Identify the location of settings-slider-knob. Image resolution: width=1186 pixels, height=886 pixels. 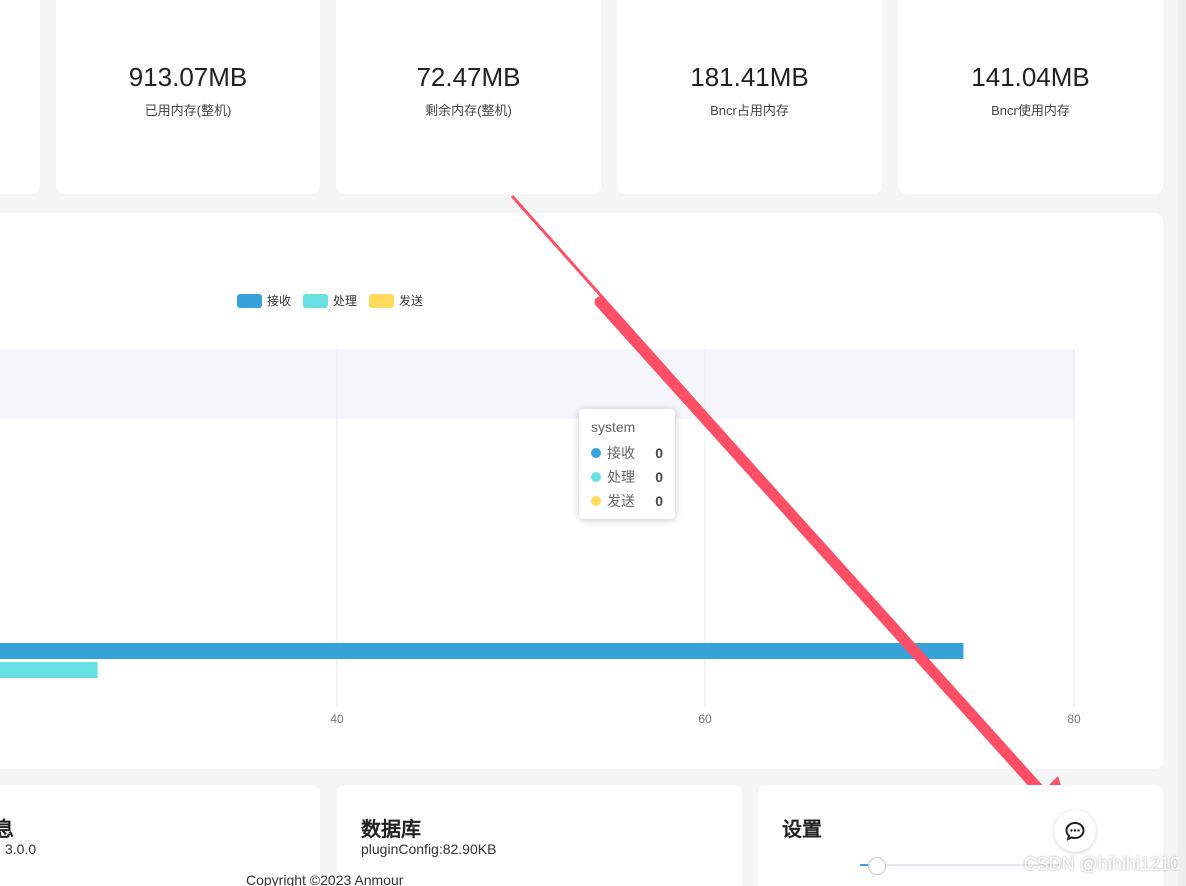
(877, 866).